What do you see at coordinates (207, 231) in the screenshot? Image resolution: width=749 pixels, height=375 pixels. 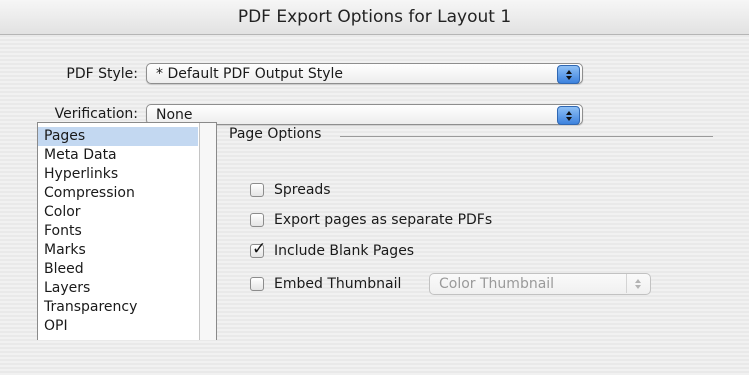 I see `sidebar-scrollbar` at bounding box center [207, 231].